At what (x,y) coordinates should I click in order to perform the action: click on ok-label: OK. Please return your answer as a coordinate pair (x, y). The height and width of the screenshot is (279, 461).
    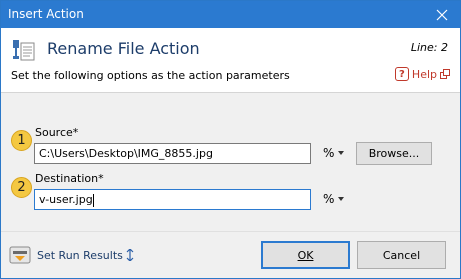
    Looking at the image, I should click on (305, 255).